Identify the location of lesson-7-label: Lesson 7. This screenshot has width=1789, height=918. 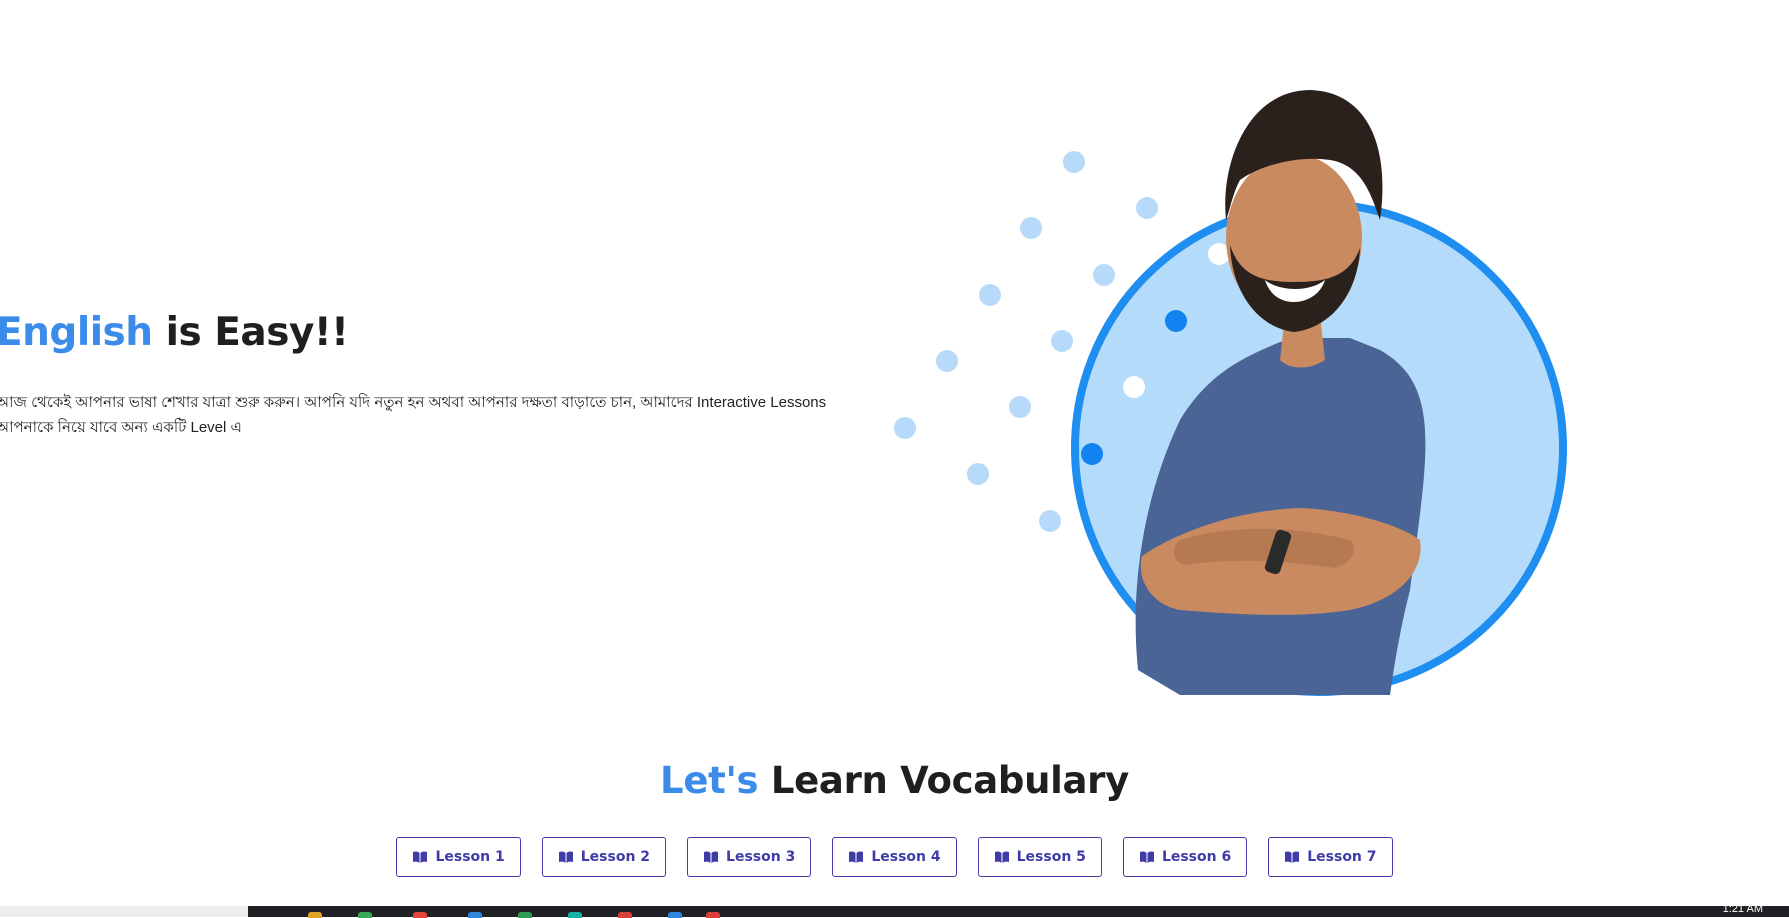
(1342, 857).